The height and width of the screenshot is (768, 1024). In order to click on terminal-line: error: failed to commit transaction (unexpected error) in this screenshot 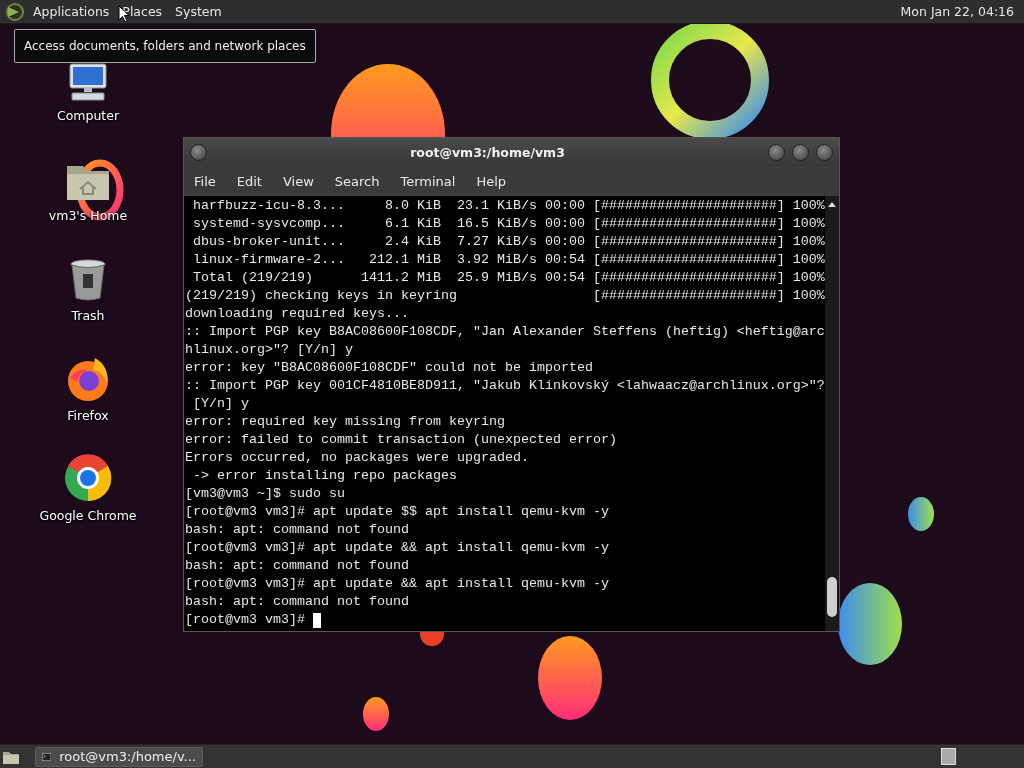, I will do `click(401, 440)`.